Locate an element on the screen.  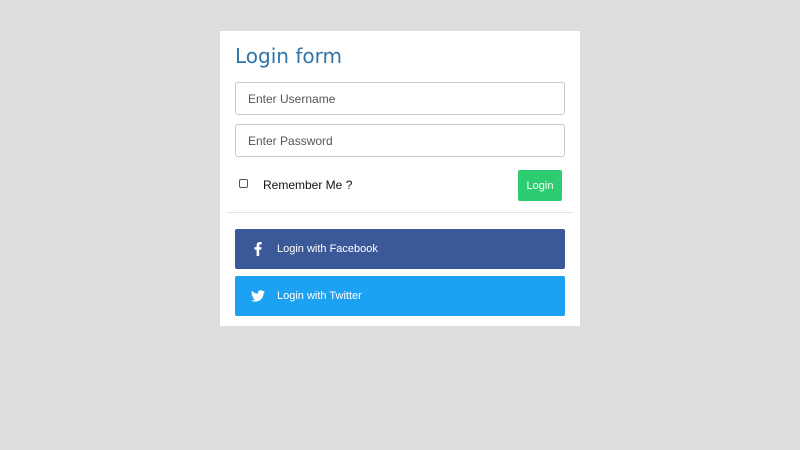
remember-me-checkbox is located at coordinates (243, 183).